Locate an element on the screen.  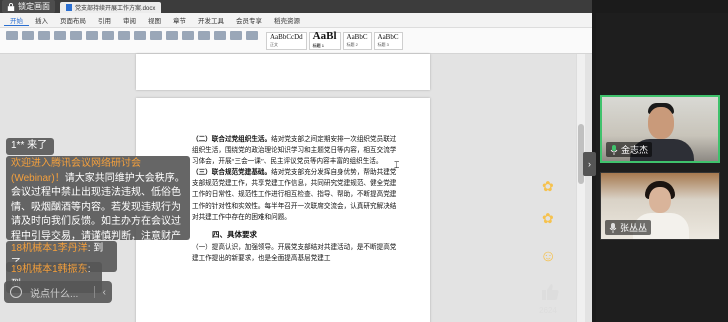
heading-3: （三）联合规范党建基础。 is located at coordinates (232, 173).